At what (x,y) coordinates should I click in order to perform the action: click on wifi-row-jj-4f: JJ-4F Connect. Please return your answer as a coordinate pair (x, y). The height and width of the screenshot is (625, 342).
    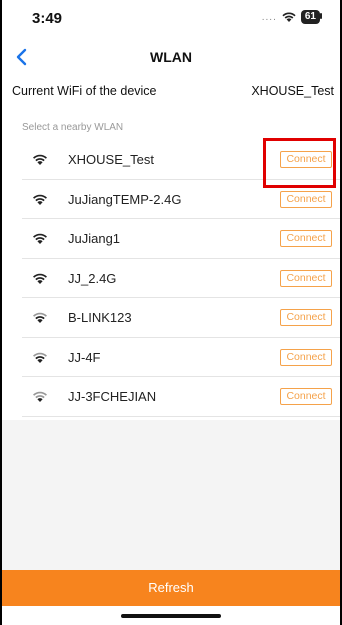
    Looking at the image, I should click on (182, 357).